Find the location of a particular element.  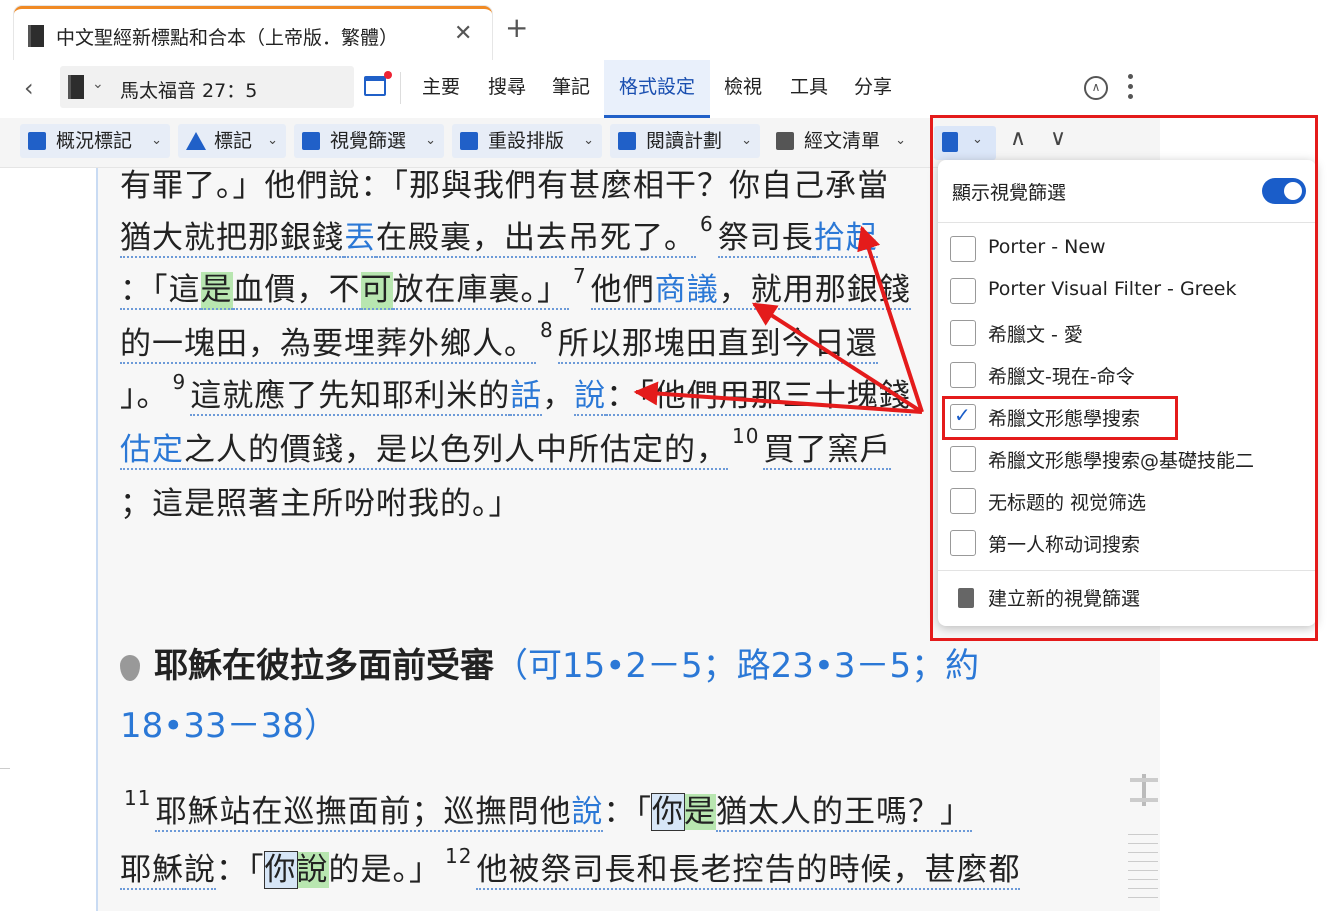

annotation-highlight-box is located at coordinates (1060, 418).